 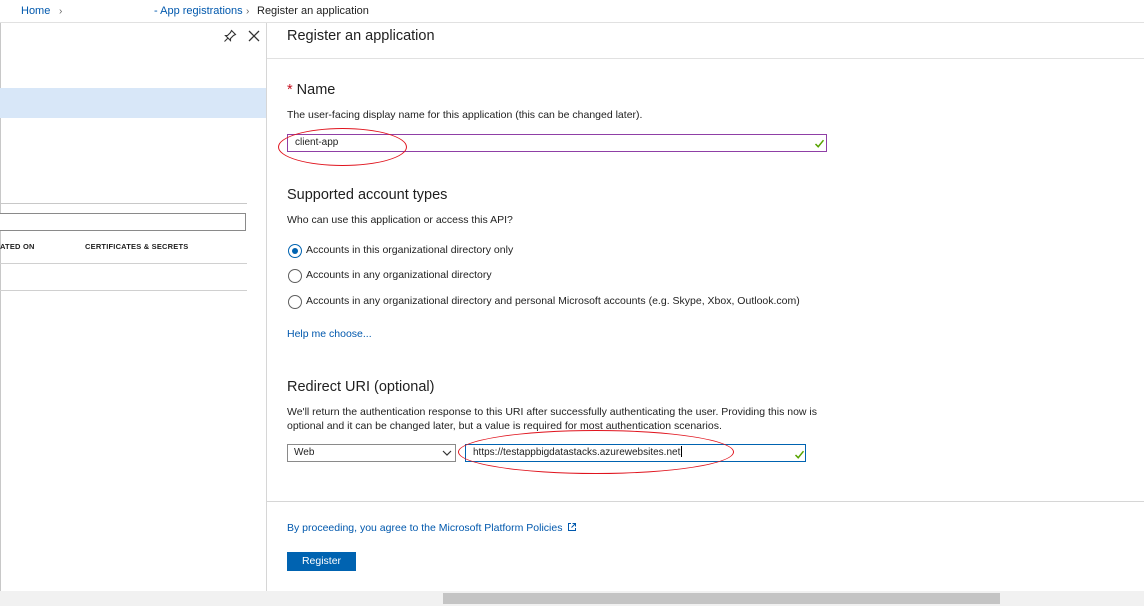 What do you see at coordinates (321, 561) in the screenshot?
I see `register-button: Register` at bounding box center [321, 561].